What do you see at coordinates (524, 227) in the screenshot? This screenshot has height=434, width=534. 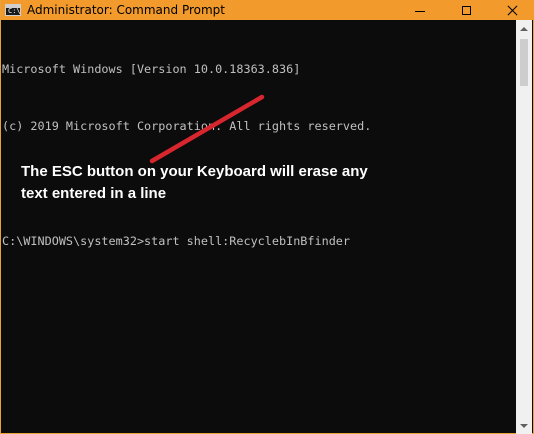 I see `vertical-scrollbar` at bounding box center [524, 227].